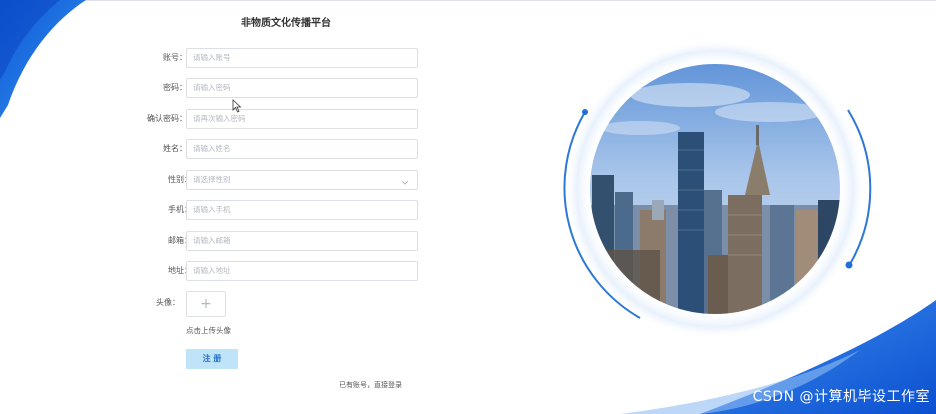 The width and height of the screenshot is (936, 414). What do you see at coordinates (302, 241) in the screenshot?
I see `email-input: 请输入邮箱` at bounding box center [302, 241].